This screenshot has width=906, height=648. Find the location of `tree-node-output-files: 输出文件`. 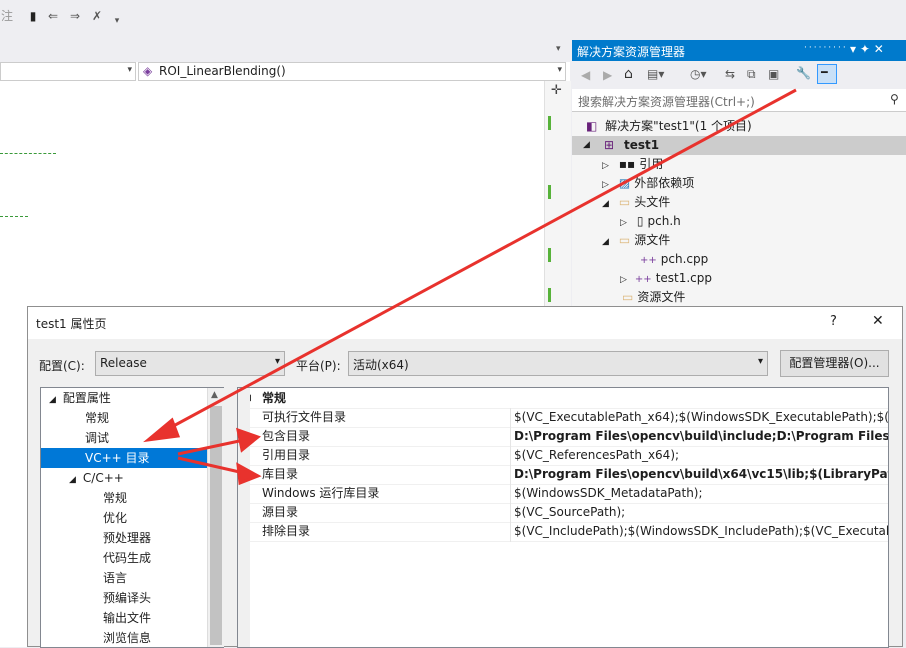

tree-node-output-files: 输出文件 is located at coordinates (127, 618).